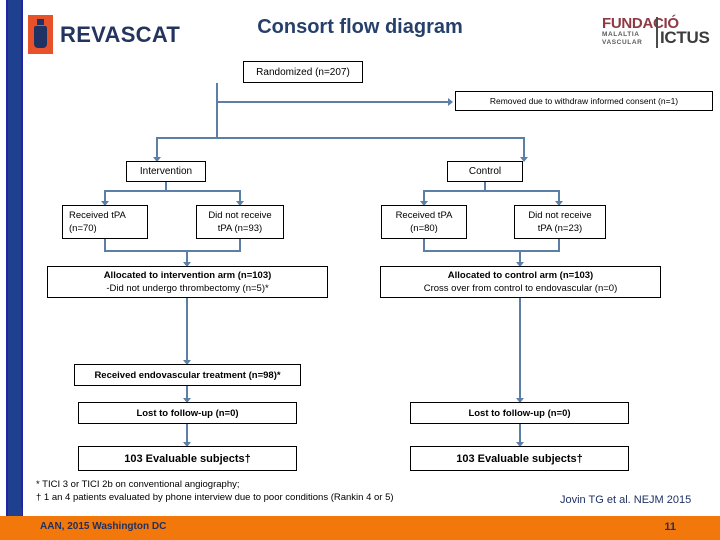 The height and width of the screenshot is (540, 720). I want to click on flow-box-int-received-tpa: Received tPA (n=70), so click(105, 222).